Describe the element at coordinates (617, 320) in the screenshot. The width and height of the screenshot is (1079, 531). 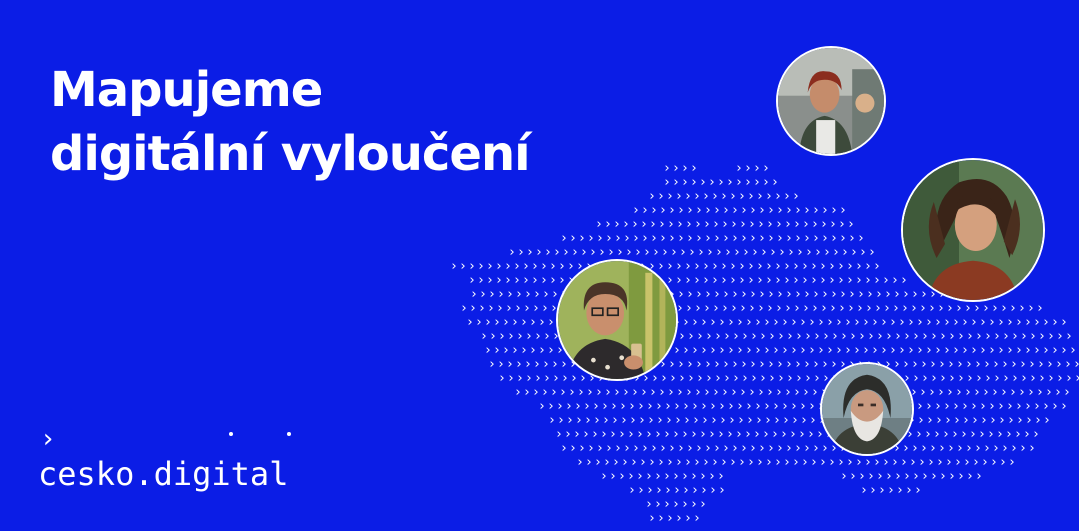
I see `senior-woman-phone-portrait-icon` at that location.